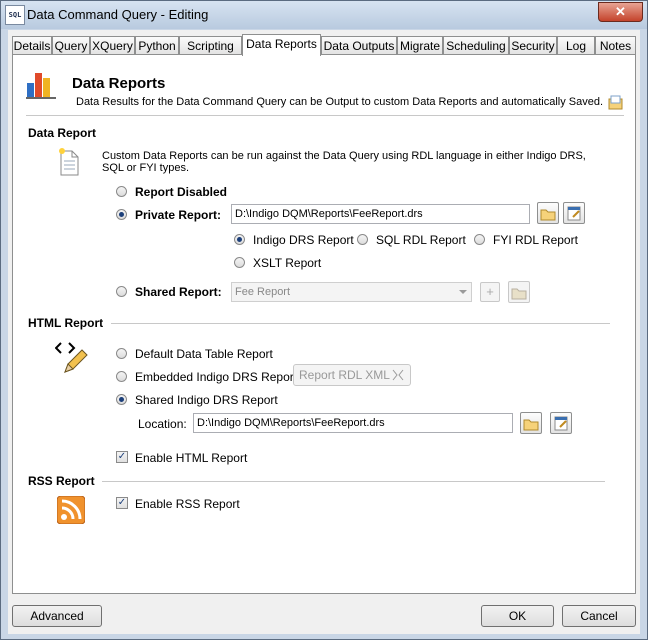 This screenshot has height=640, width=648. I want to click on html-code-pencil-icon, so click(71, 357).